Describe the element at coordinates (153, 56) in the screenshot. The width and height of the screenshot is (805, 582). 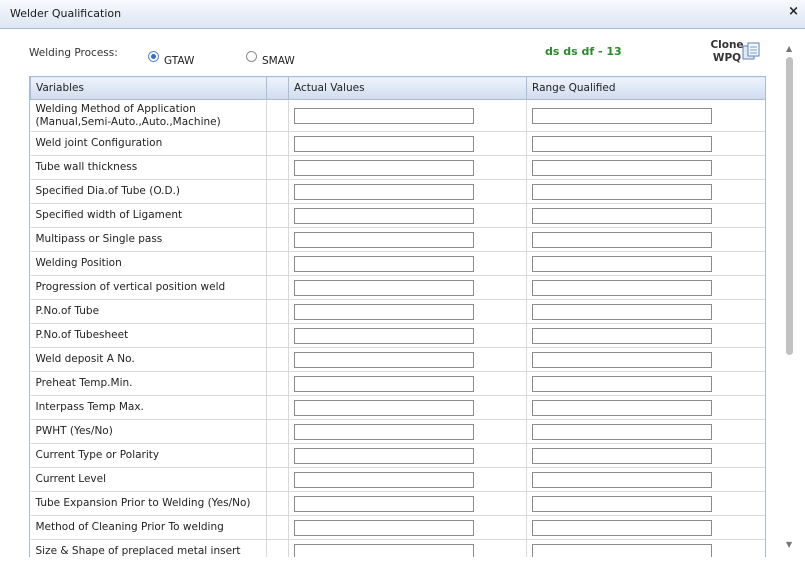
I see `gtaw-radio` at that location.